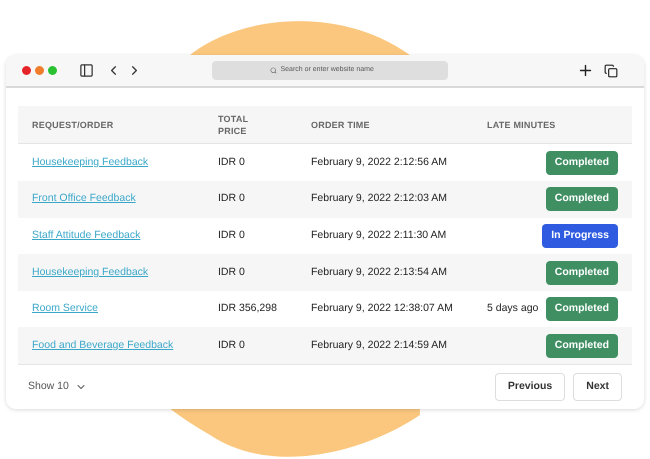  I want to click on column-header: ORDER TIME, so click(341, 124).